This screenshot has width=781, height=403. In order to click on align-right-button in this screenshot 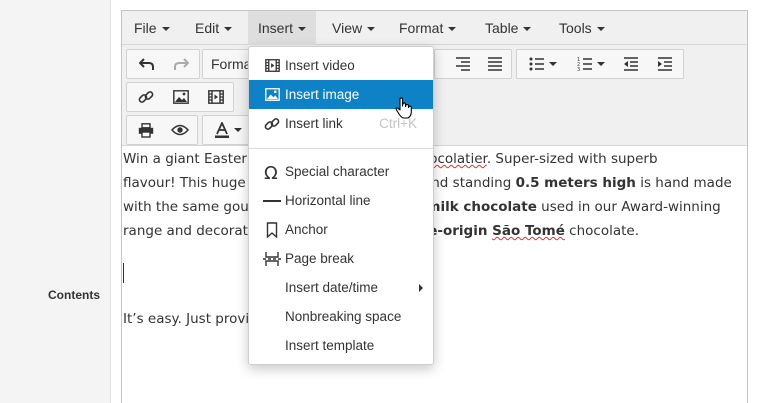, I will do `click(463, 64)`.